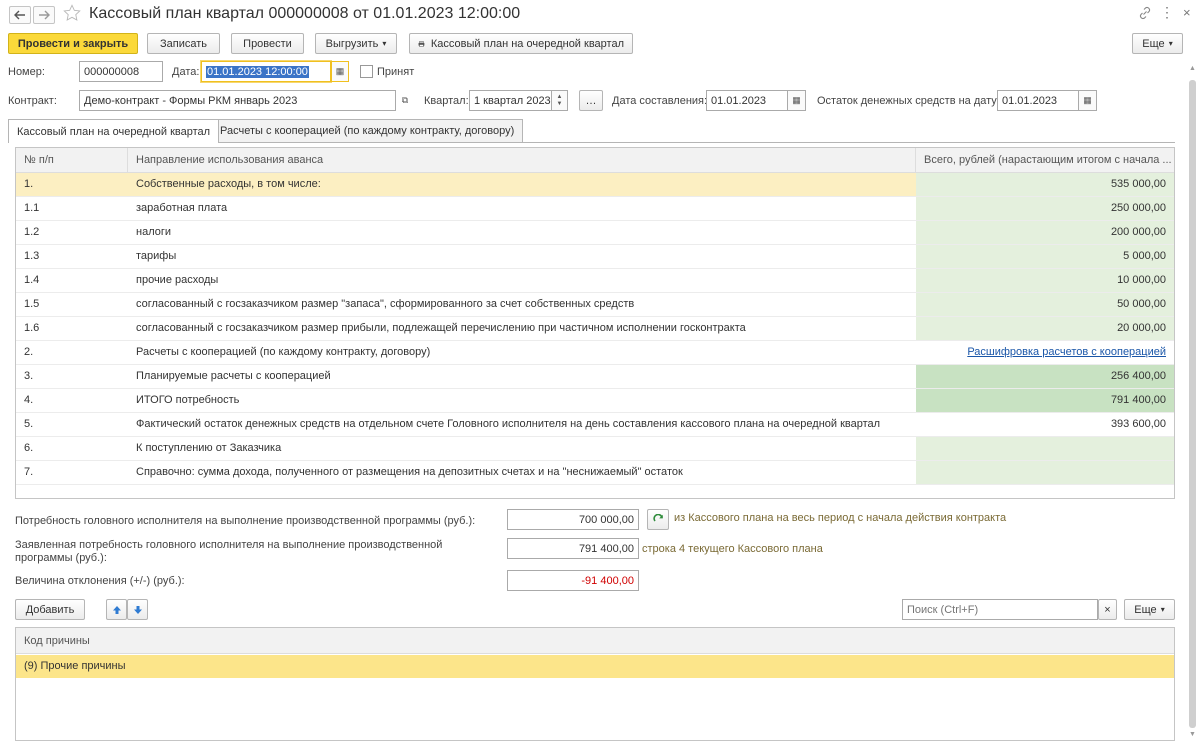 Image resolution: width=1200 pixels, height=751 pixels. Describe the element at coordinates (116, 609) in the screenshot. I see `move-up-button` at that location.